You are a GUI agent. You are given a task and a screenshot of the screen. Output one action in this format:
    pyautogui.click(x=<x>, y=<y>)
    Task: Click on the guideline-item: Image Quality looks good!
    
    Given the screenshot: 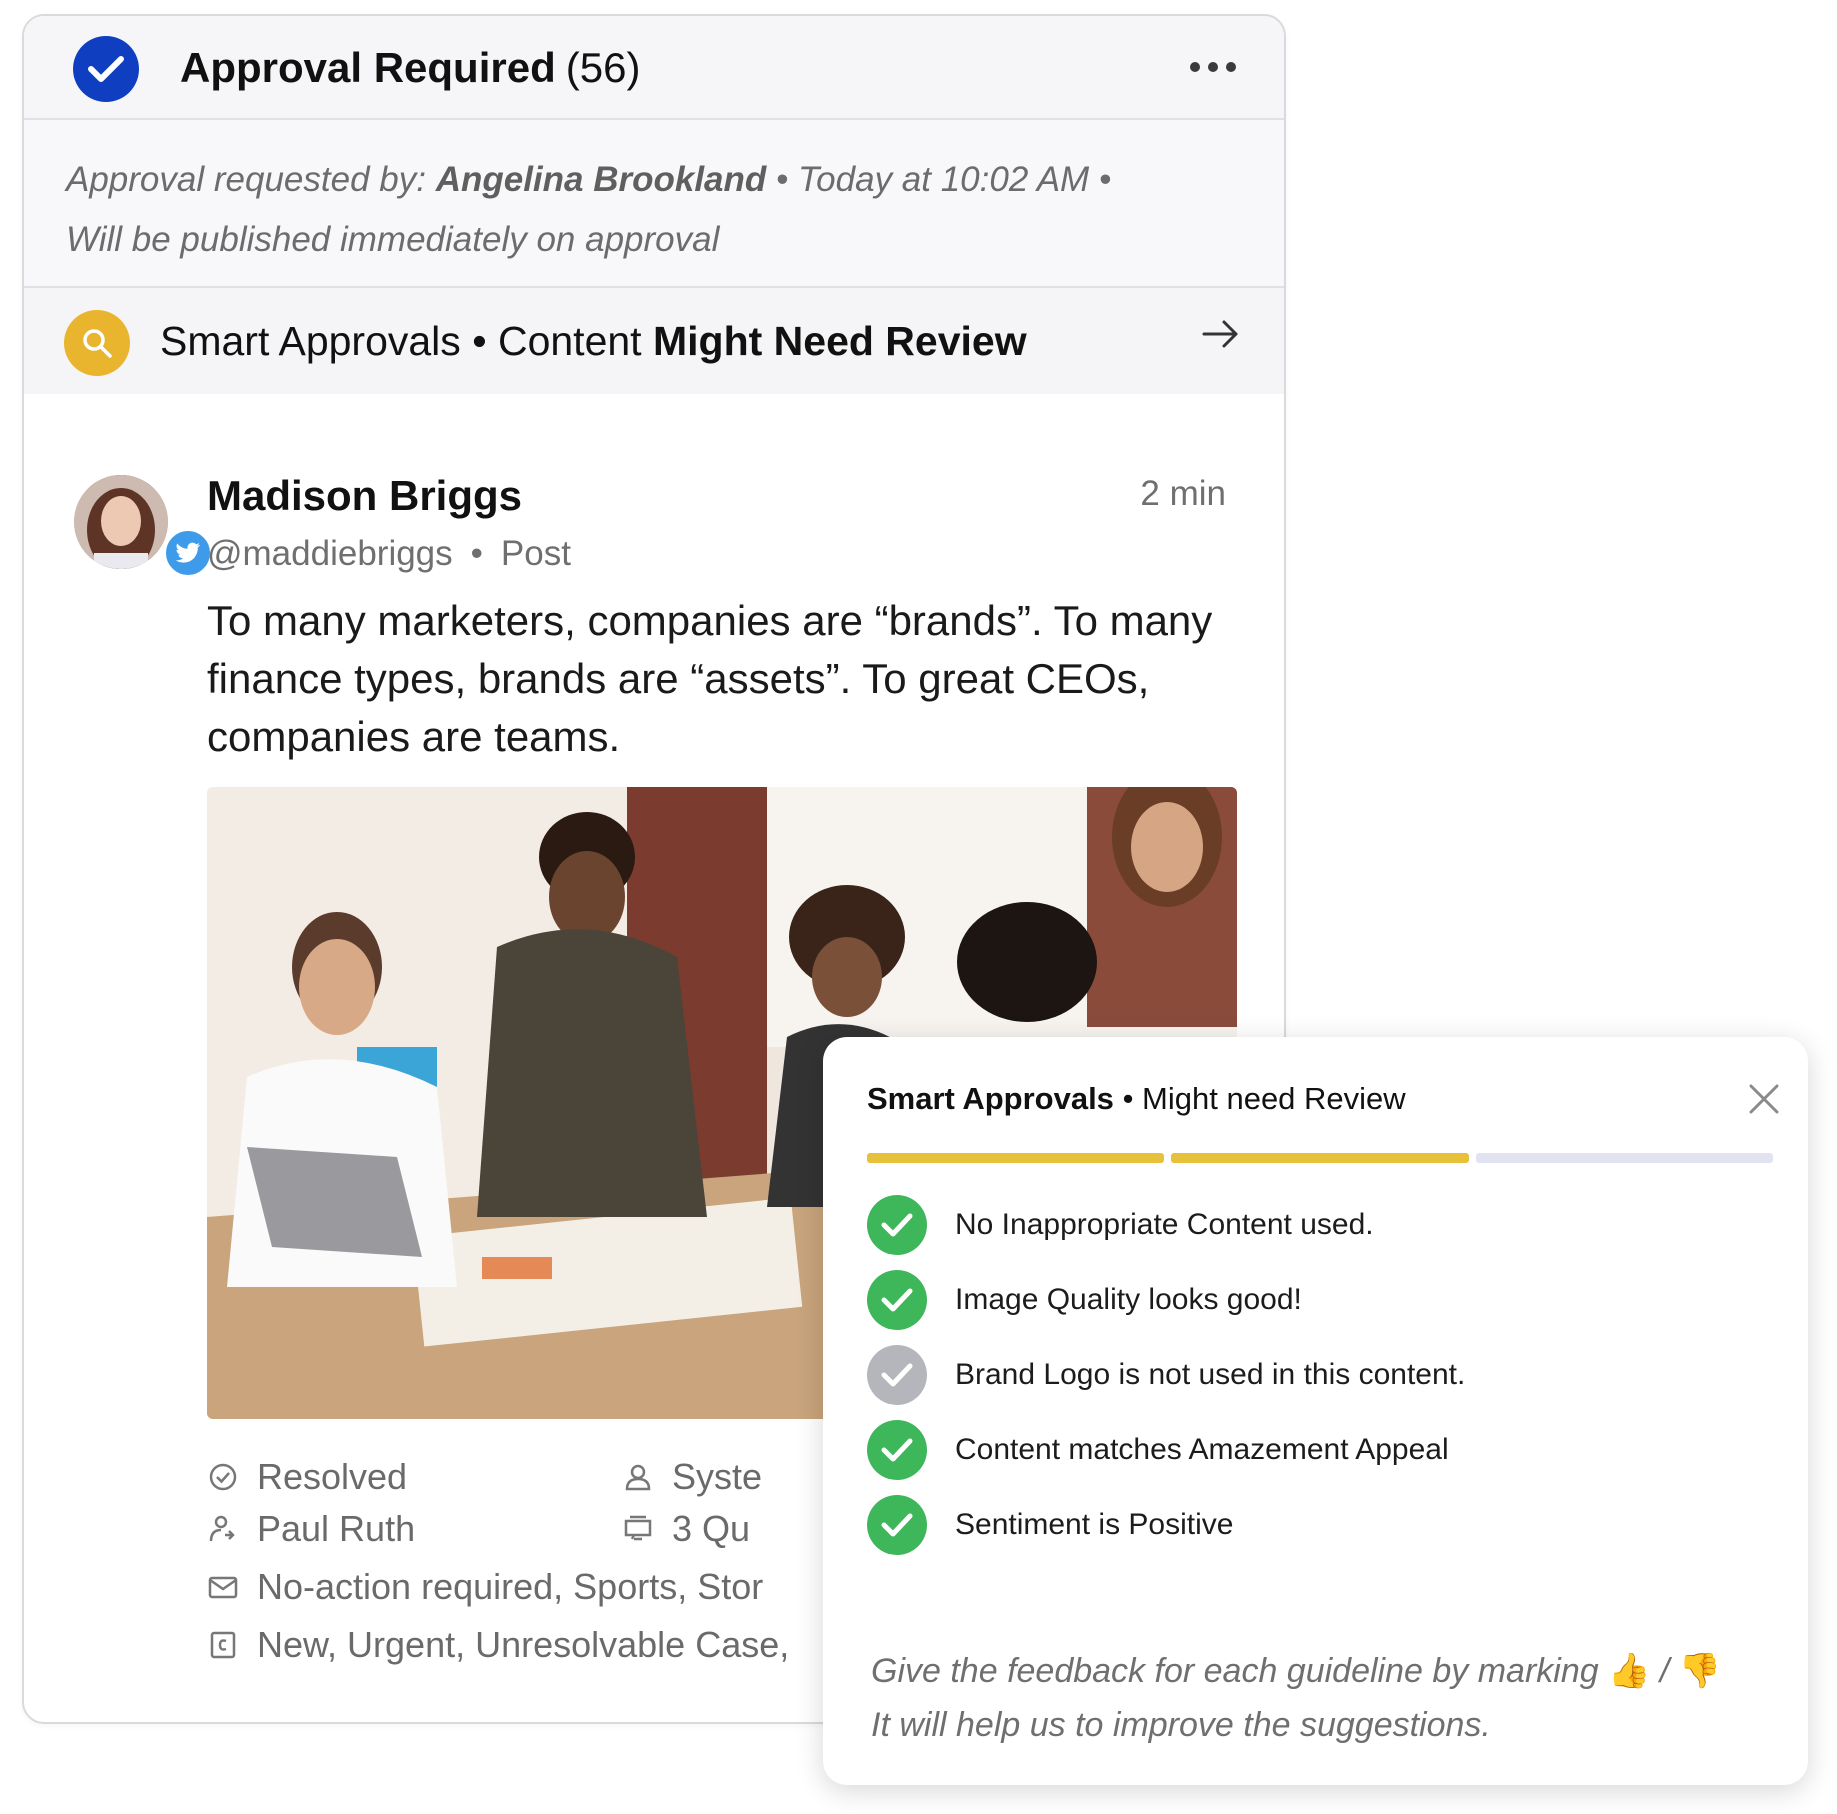 What is the action you would take?
    pyautogui.click(x=1084, y=1300)
    